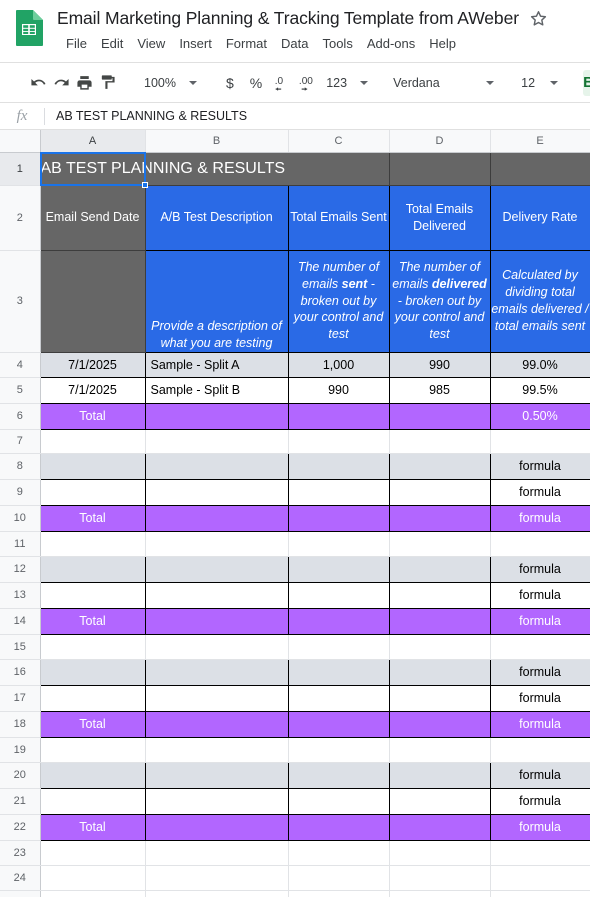  Describe the element at coordinates (92, 827) in the screenshot. I see `cell-a22-total-label: Total` at that location.